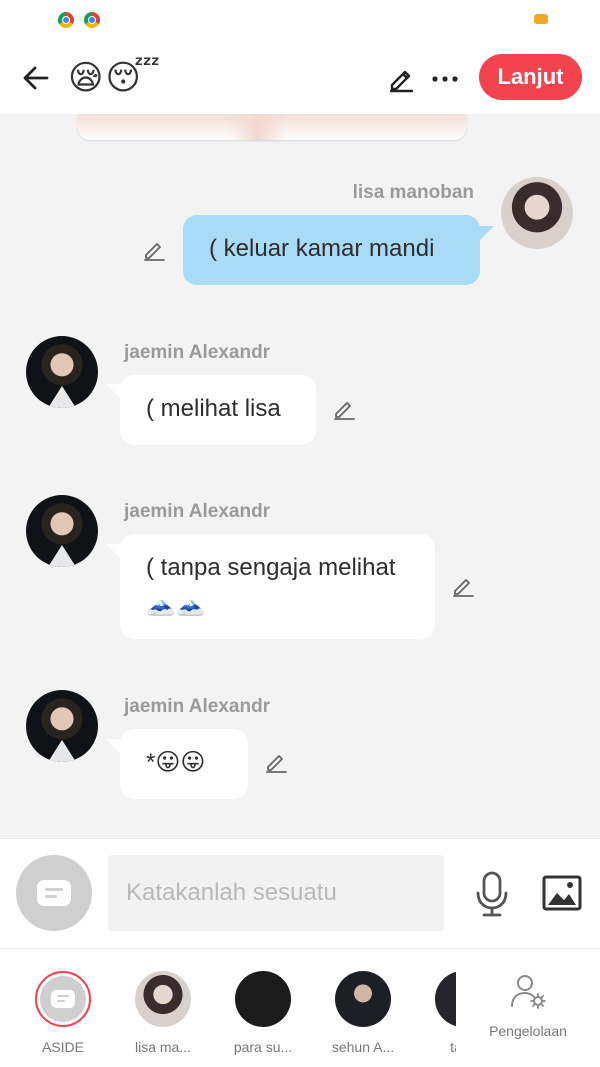 This screenshot has height=1067, width=600. Describe the element at coordinates (300, 22) in the screenshot. I see `status-bar` at that location.